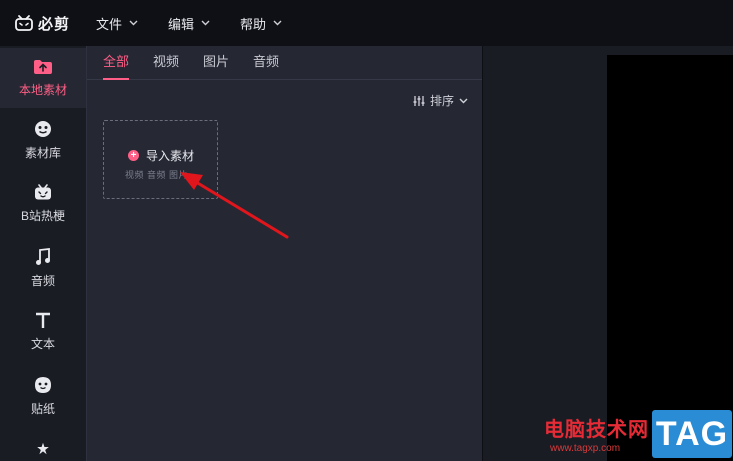 This screenshot has height=461, width=733. What do you see at coordinates (596, 430) in the screenshot?
I see `watermark-site-name: 电脑技术网` at bounding box center [596, 430].